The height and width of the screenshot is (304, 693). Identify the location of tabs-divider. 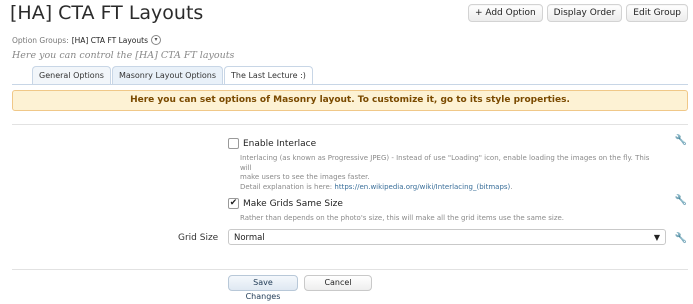
(350, 84).